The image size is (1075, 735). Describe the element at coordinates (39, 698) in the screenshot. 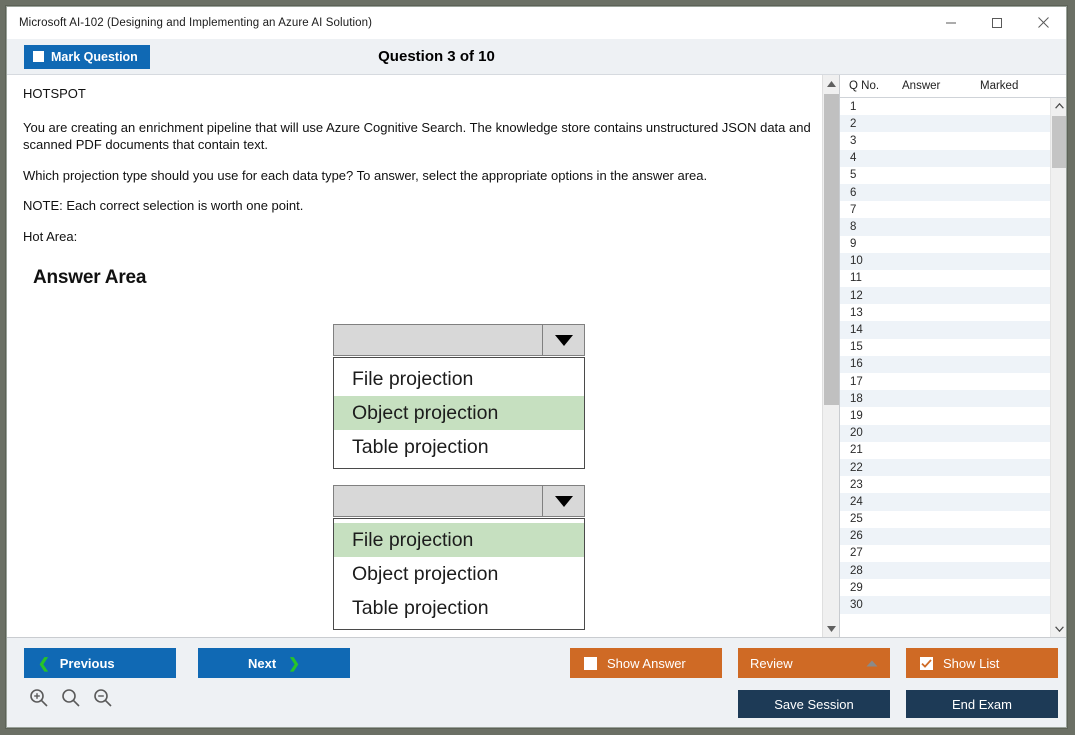

I see `zoom-in-icon` at that location.